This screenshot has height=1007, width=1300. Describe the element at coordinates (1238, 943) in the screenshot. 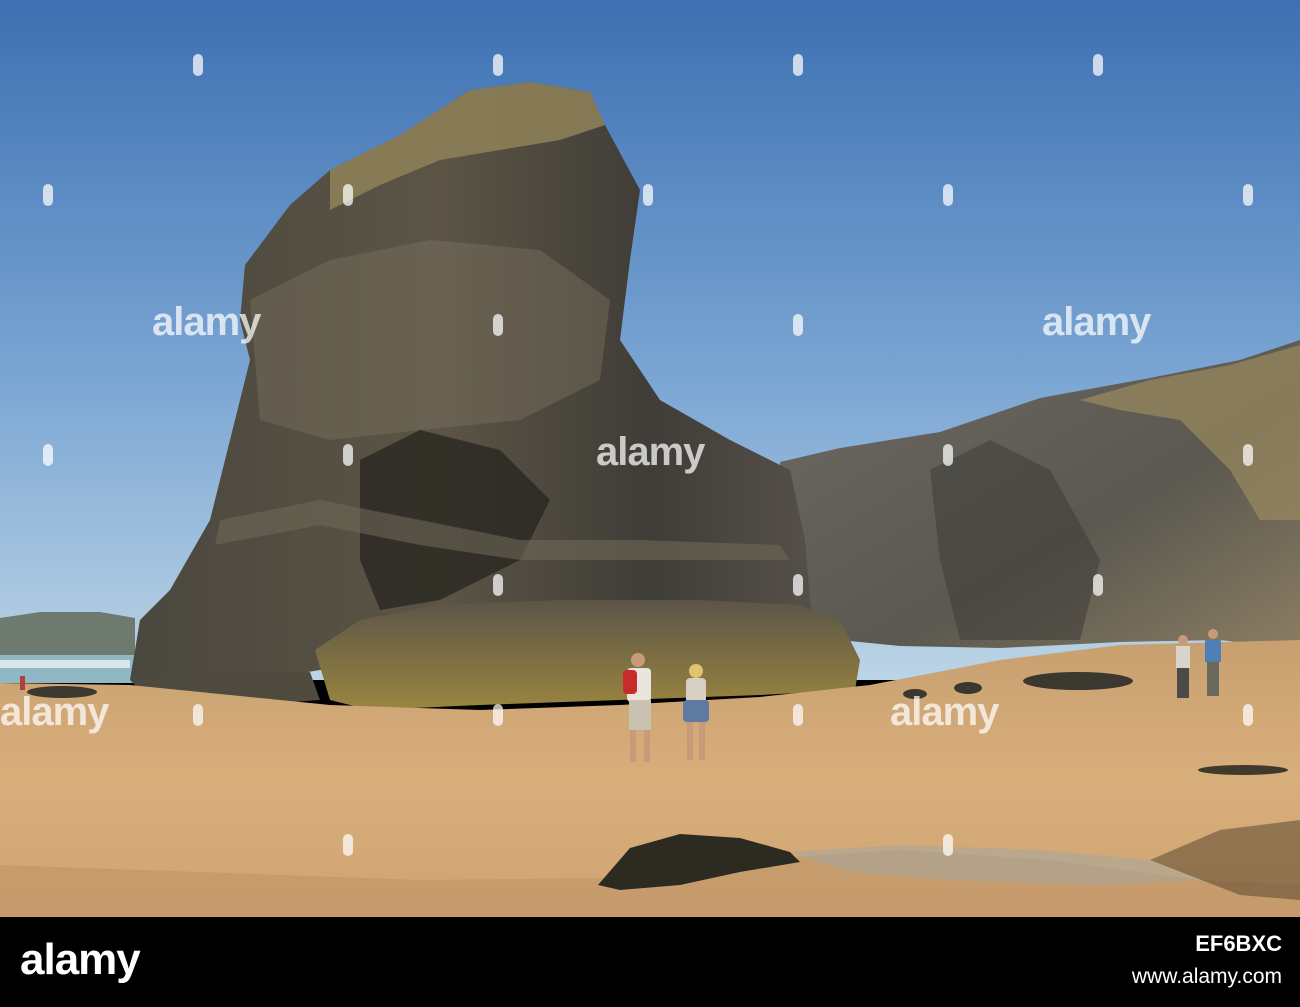

I see `image-id: EF6BXC` at that location.